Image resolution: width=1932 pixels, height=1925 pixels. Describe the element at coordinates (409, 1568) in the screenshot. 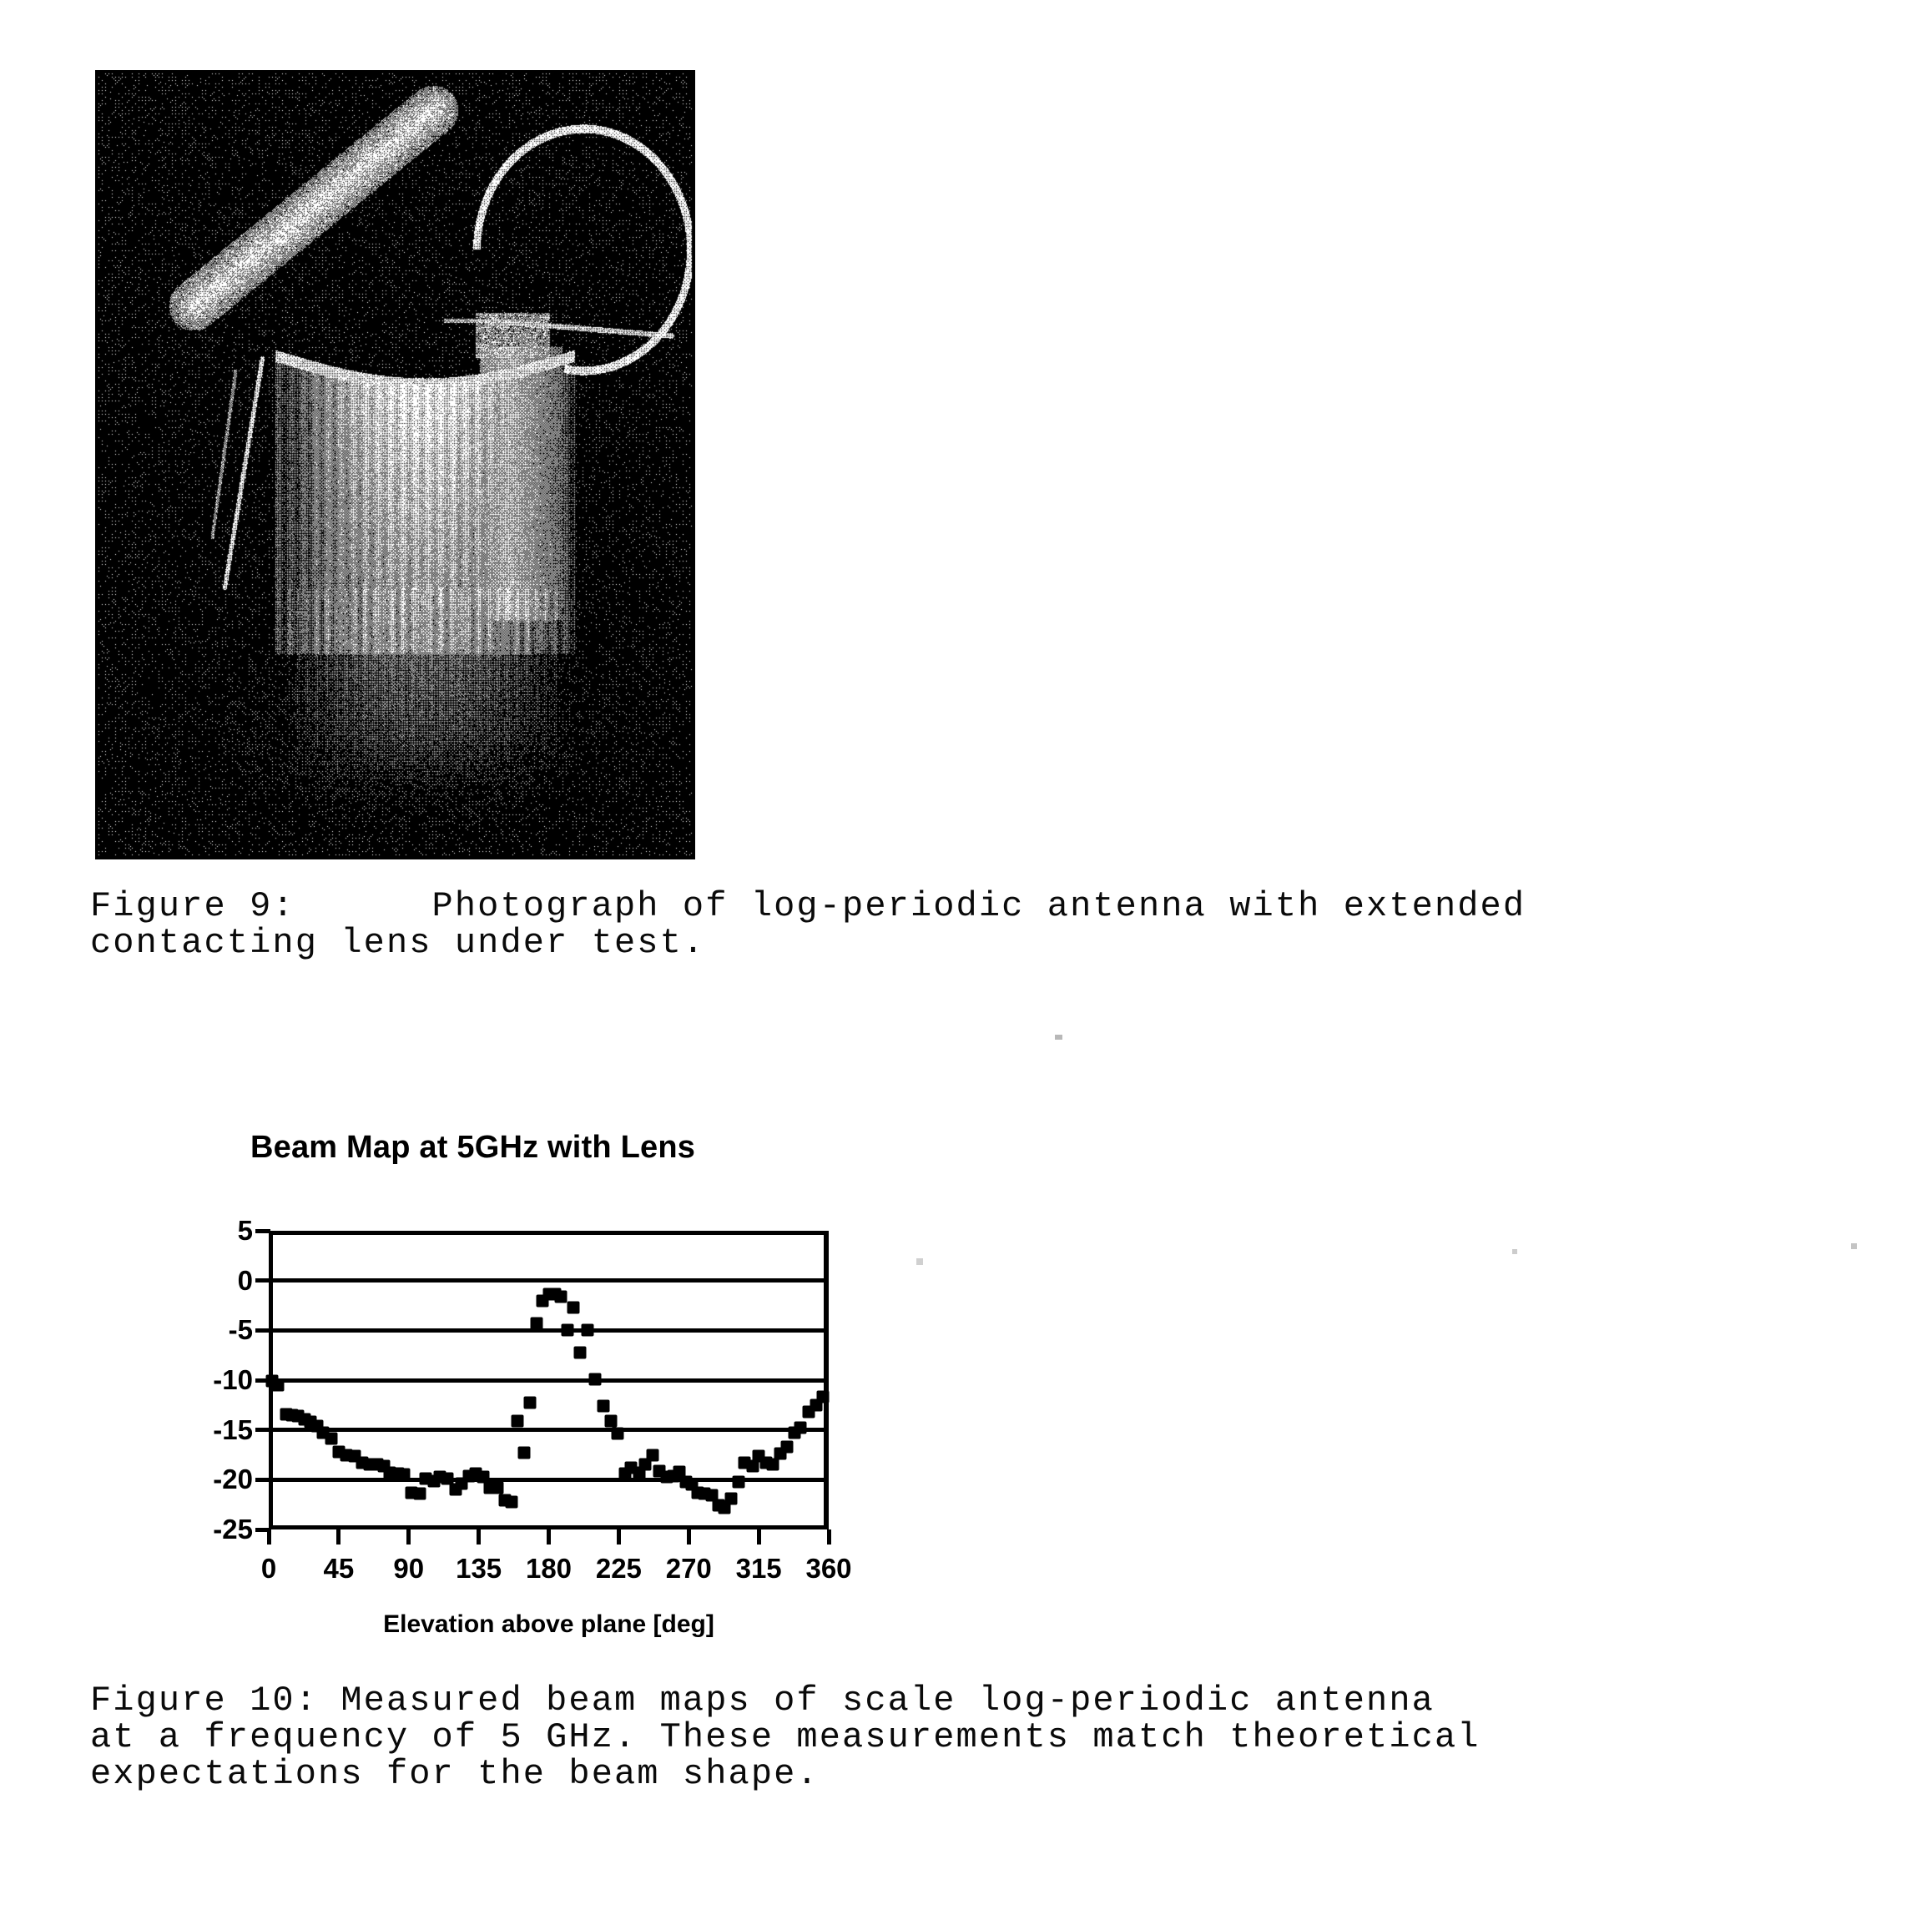

I see `x-axis-tick-label: 90` at that location.